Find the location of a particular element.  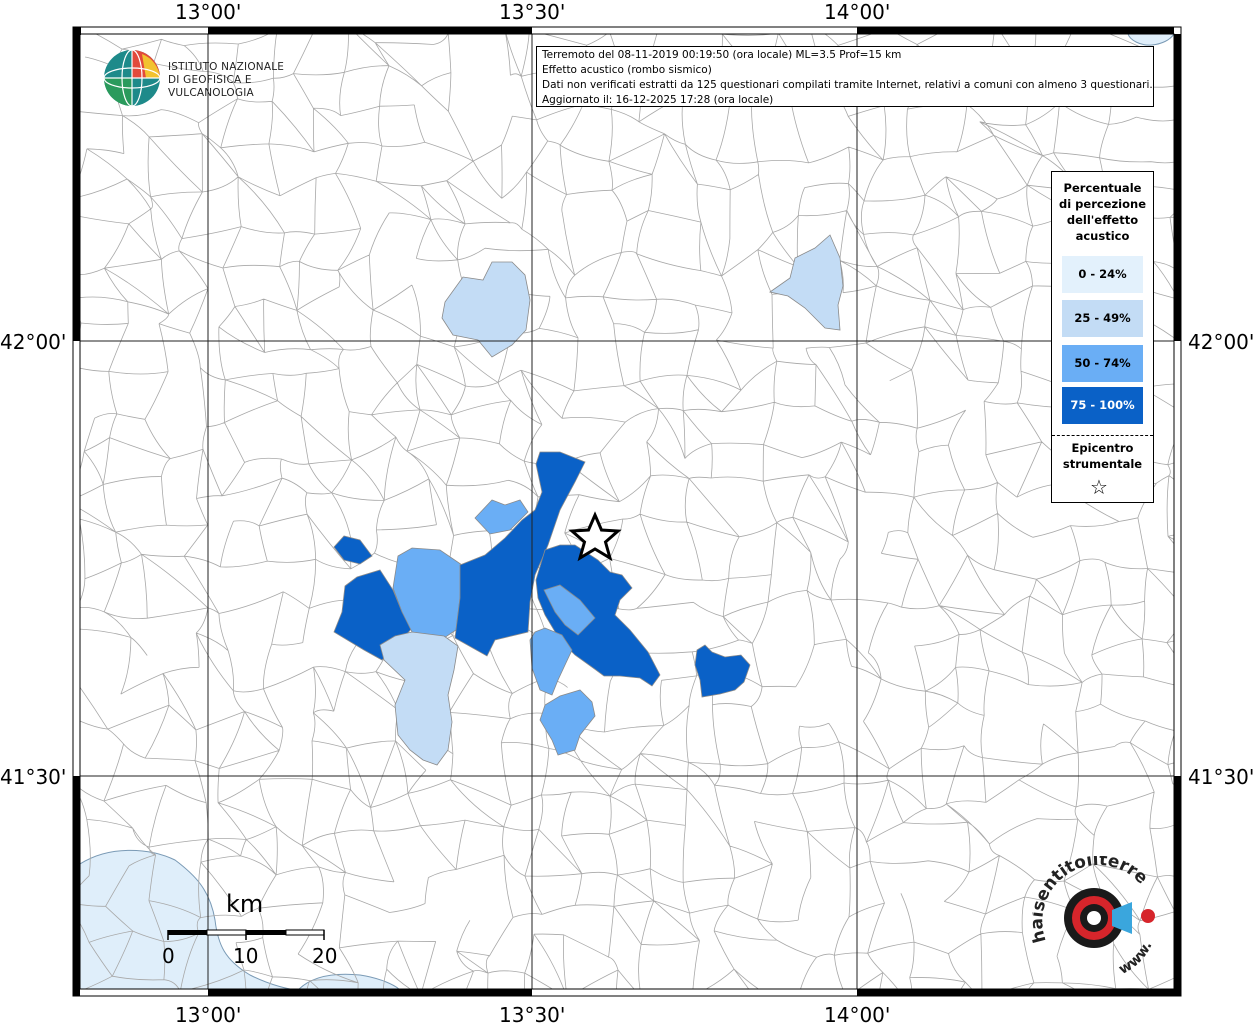

lon-label-top-1300: 13°00' is located at coordinates (208, 12).